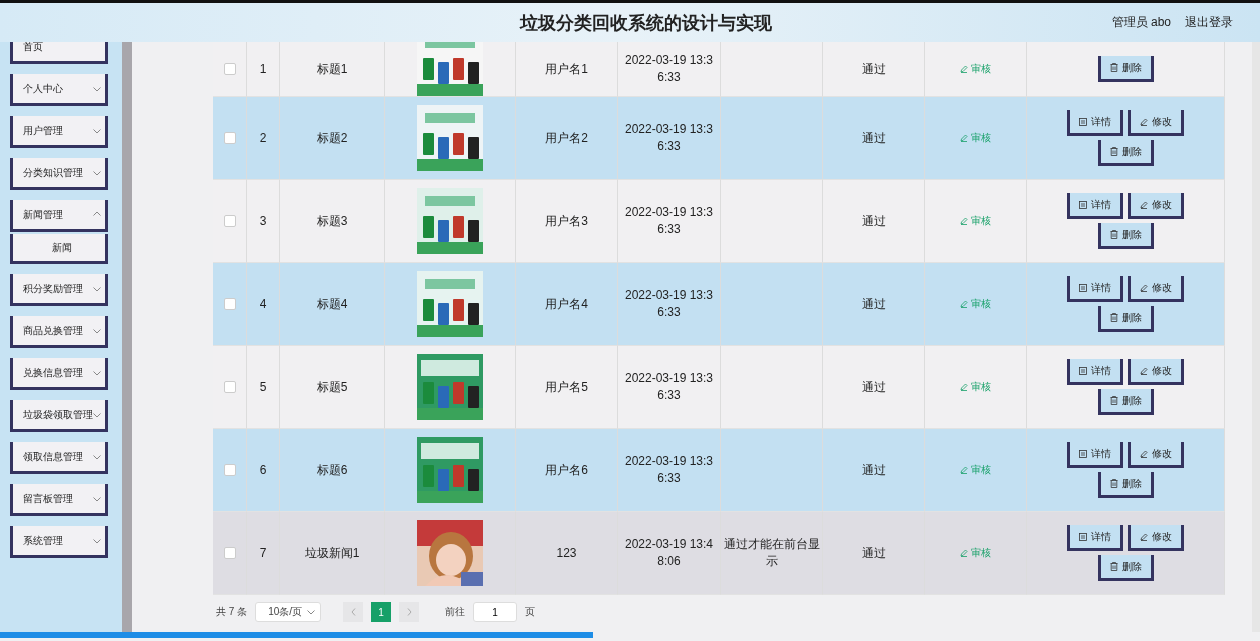  Describe the element at coordinates (1209, 22) in the screenshot. I see `logout-link: 退出登录` at that location.